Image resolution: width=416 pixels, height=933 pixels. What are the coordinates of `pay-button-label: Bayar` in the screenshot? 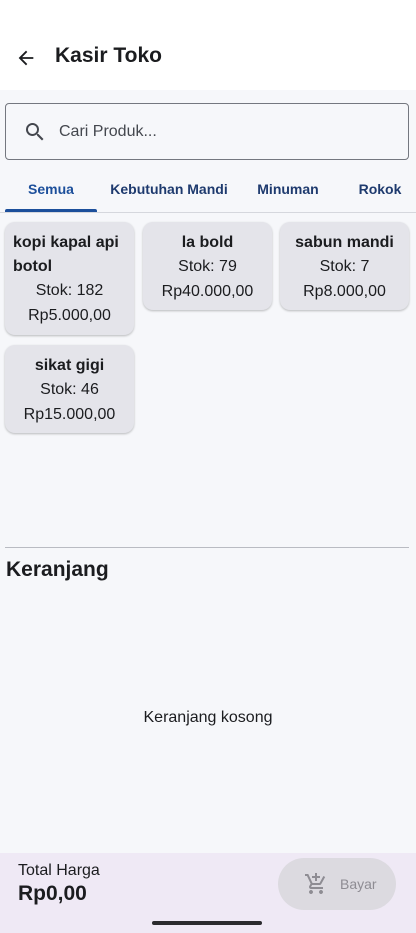 It's located at (358, 884).